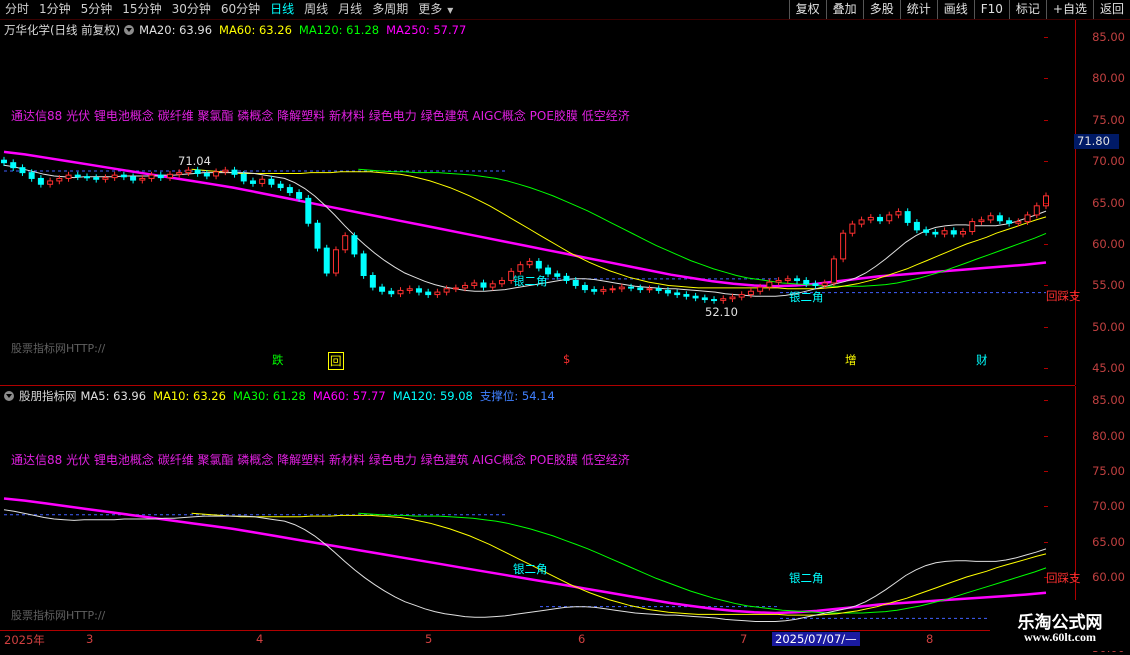 This screenshot has width=1130, height=655. I want to click on axis-tick: 85.00, so click(1084, 36).